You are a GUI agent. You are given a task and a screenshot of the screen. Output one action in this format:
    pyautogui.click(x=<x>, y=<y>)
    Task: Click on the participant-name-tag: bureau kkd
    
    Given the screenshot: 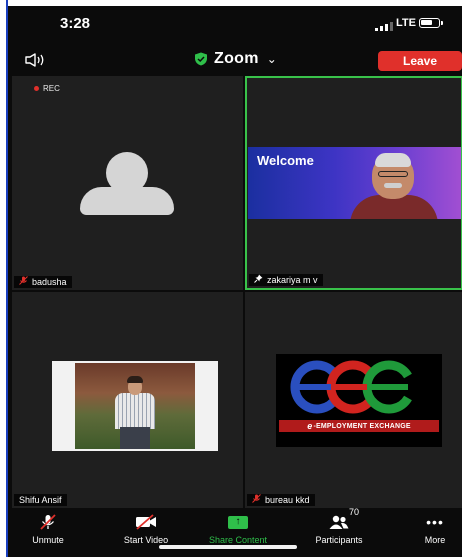 What is the action you would take?
    pyautogui.click(x=281, y=500)
    